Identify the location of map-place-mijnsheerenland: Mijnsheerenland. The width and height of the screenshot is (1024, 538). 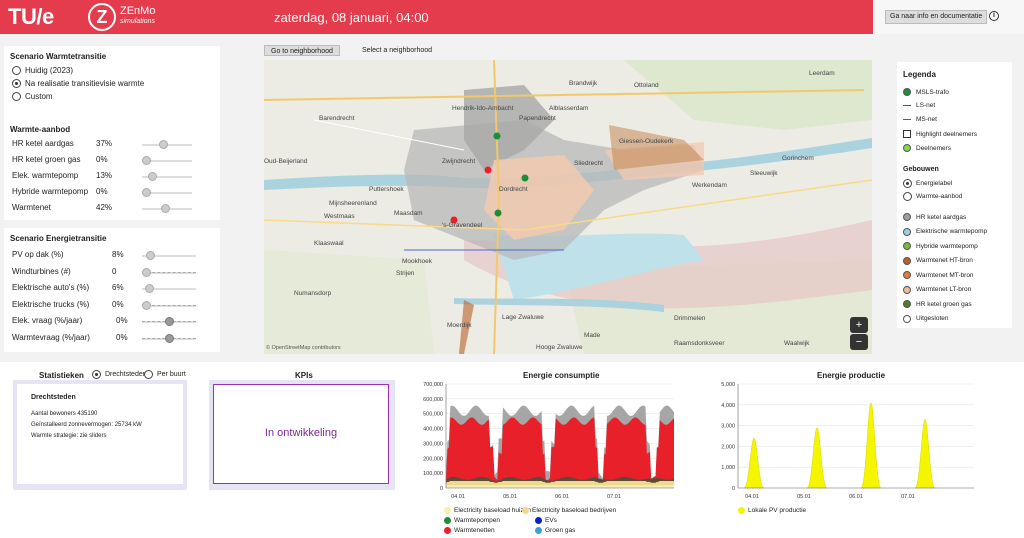
(353, 203).